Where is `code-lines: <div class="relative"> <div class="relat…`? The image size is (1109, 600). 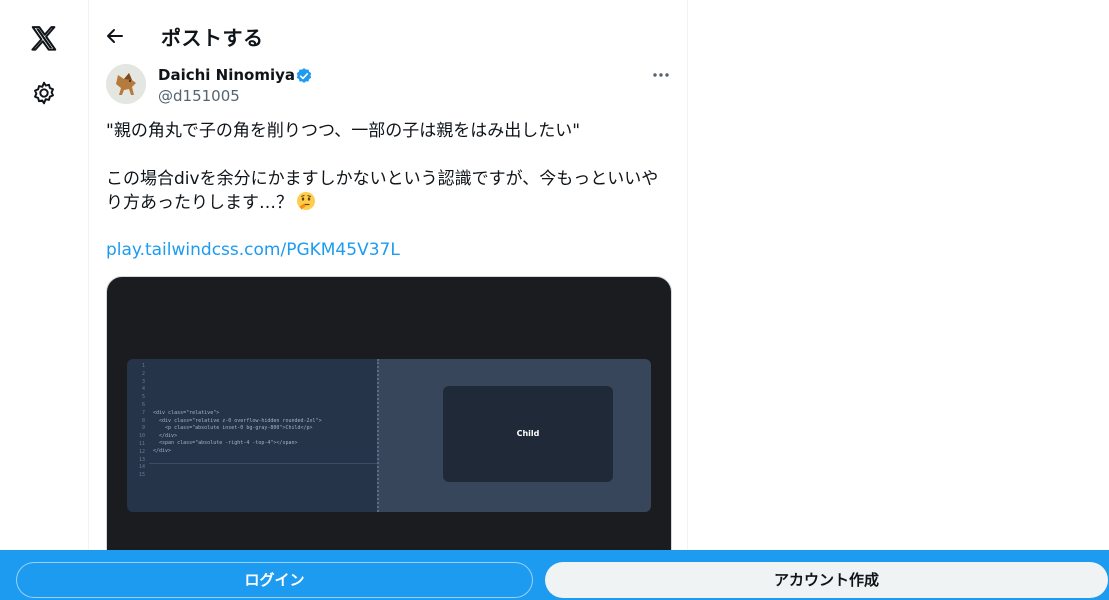
code-lines: <div class="relative"> <div class="relat… is located at coordinates (237, 433).